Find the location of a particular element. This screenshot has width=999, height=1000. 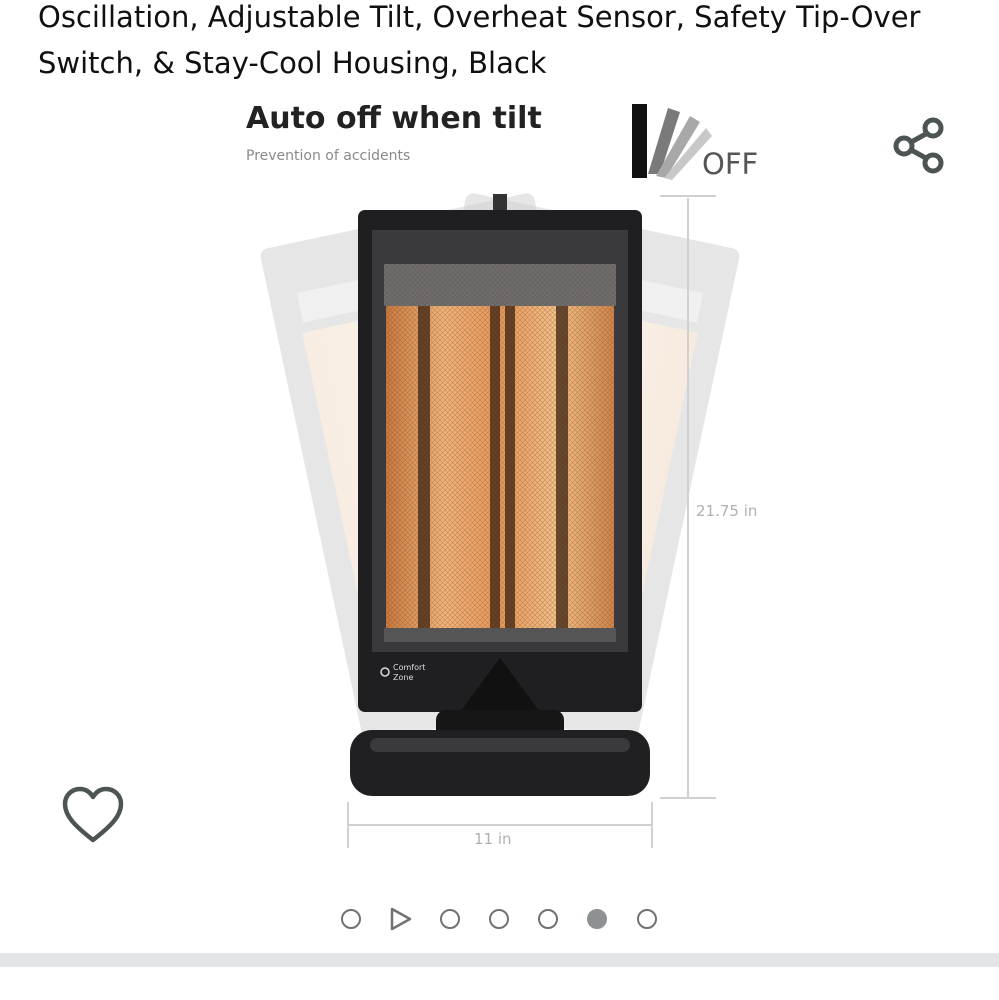

image-subheading: Prevention of accidents is located at coordinates (328, 156).